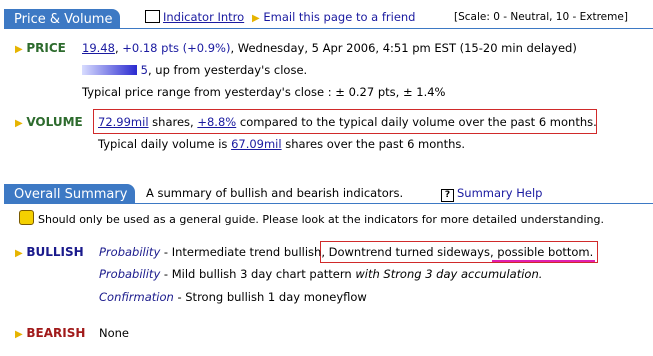  What do you see at coordinates (216, 122) in the screenshot?
I see `volume-pct: +8.8%` at bounding box center [216, 122].